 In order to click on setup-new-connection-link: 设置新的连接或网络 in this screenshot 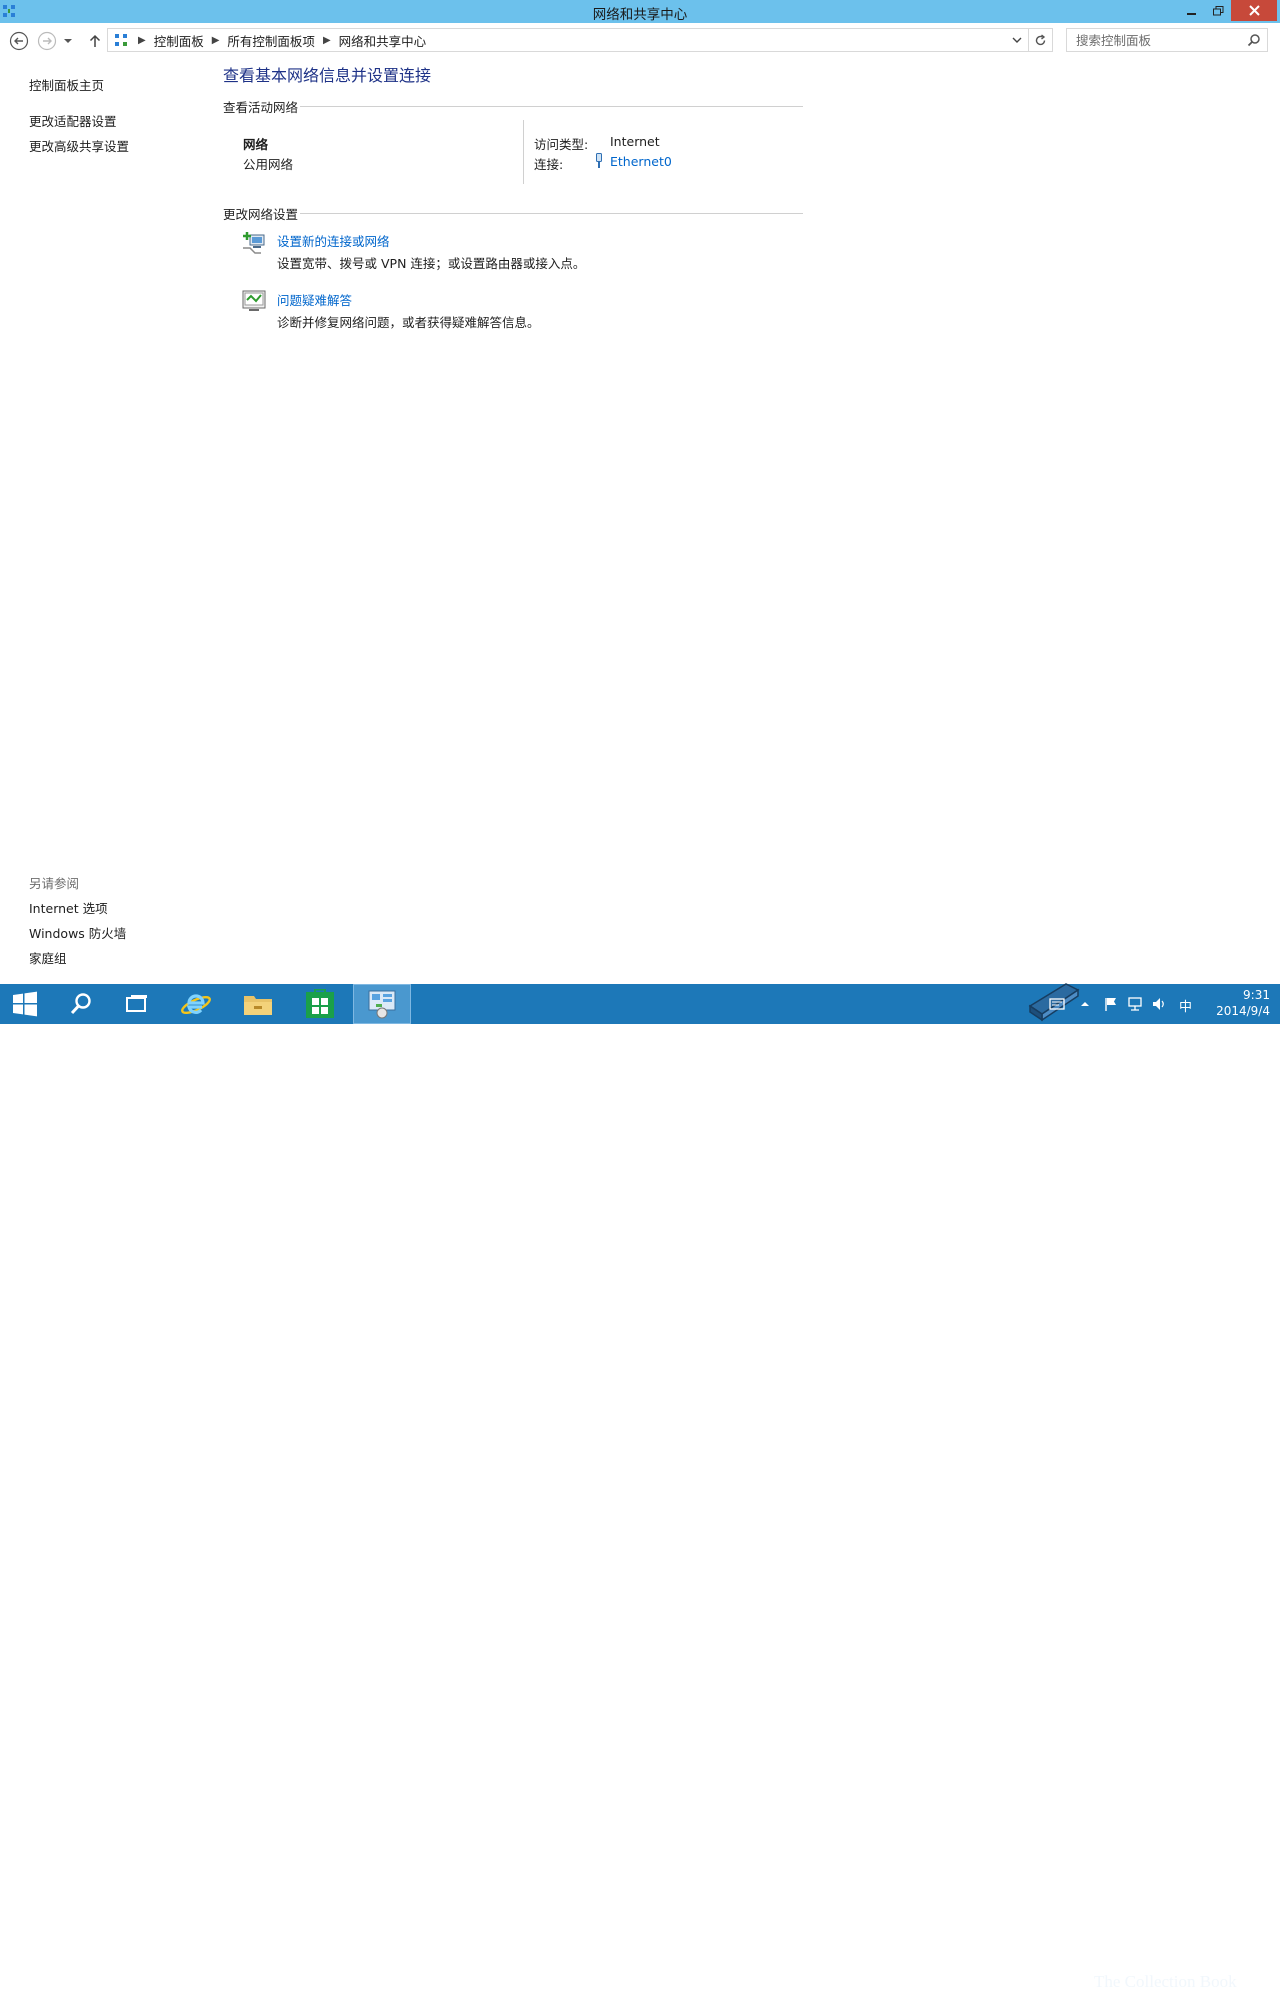, I will do `click(333, 240)`.